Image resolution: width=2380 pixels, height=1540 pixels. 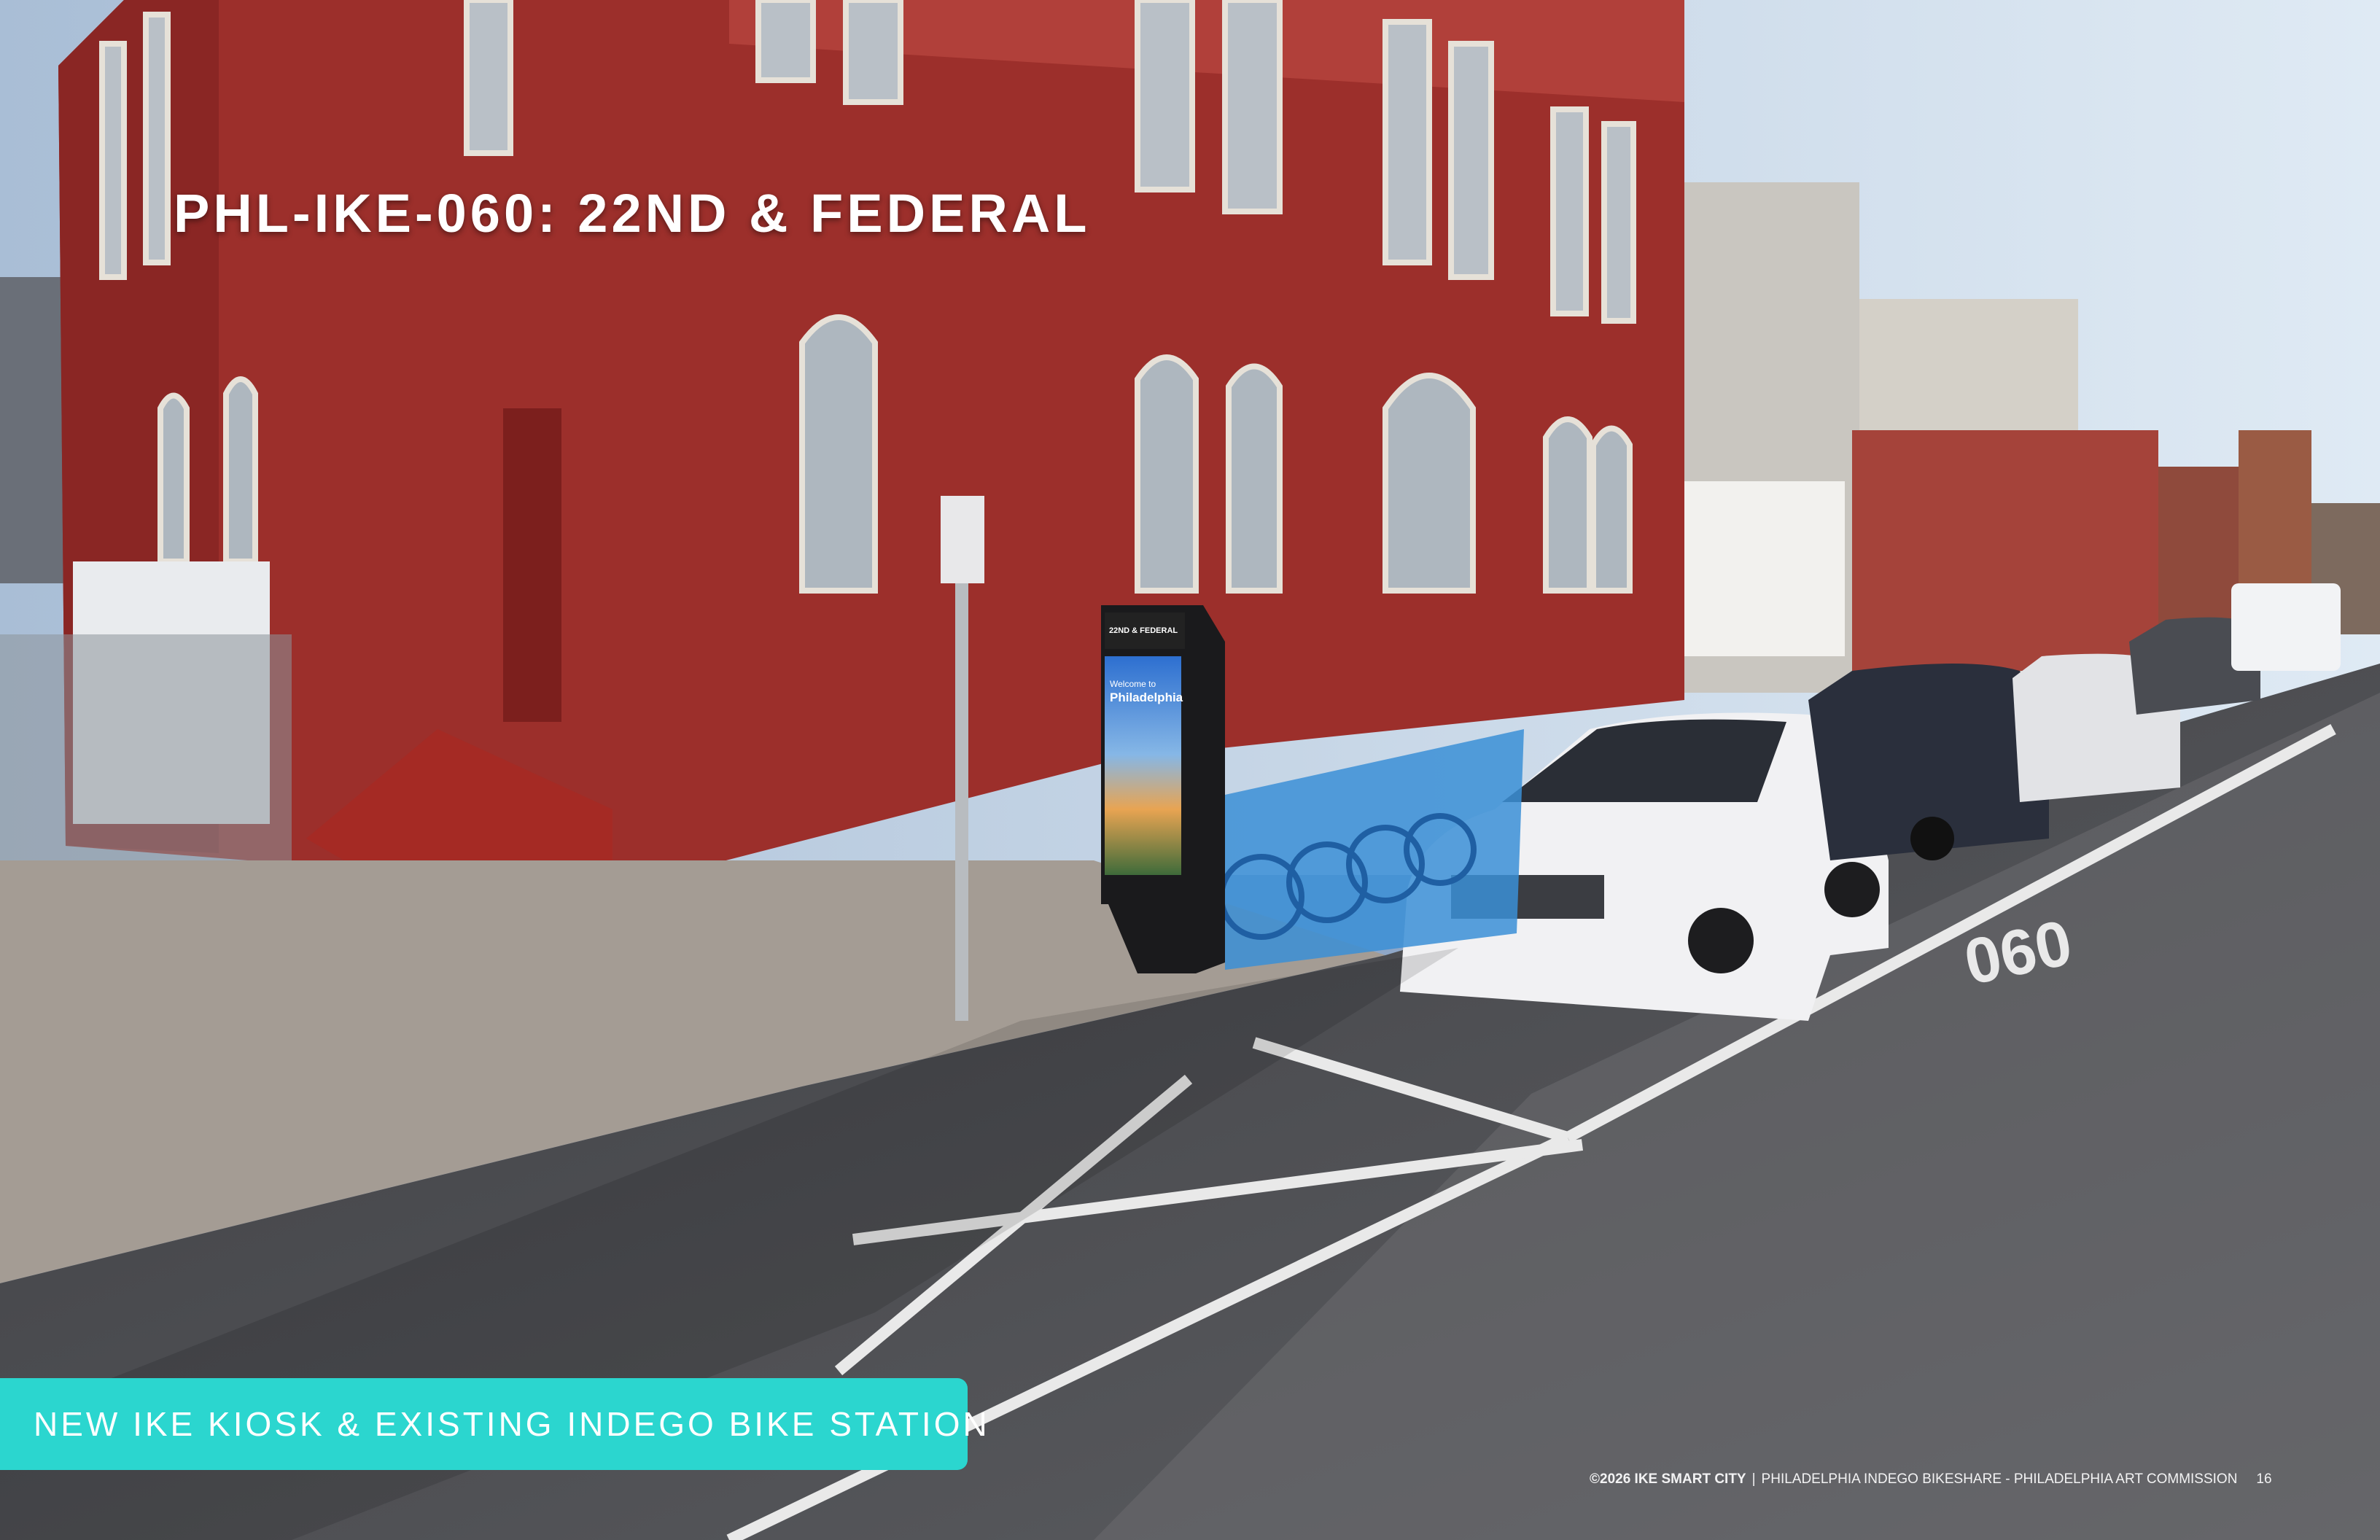 What do you see at coordinates (2005, 550) in the screenshot?
I see `distant-rowhouse` at bounding box center [2005, 550].